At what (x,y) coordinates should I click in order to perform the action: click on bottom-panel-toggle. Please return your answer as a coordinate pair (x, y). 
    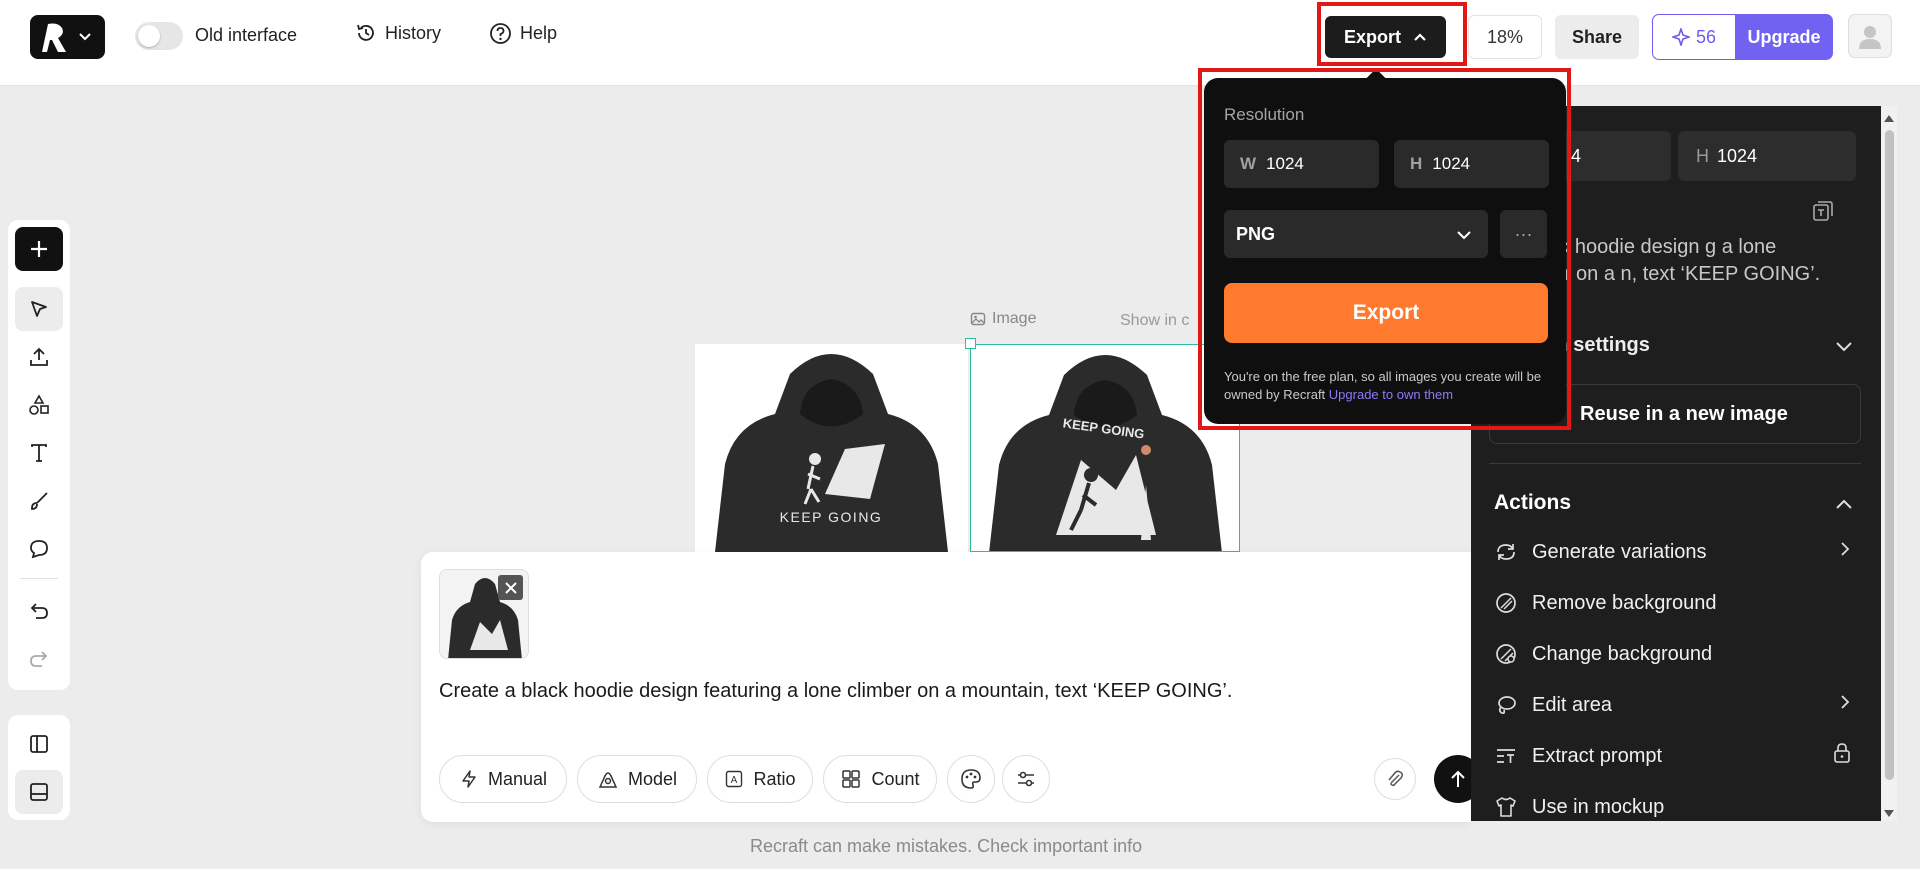
    Looking at the image, I should click on (39, 792).